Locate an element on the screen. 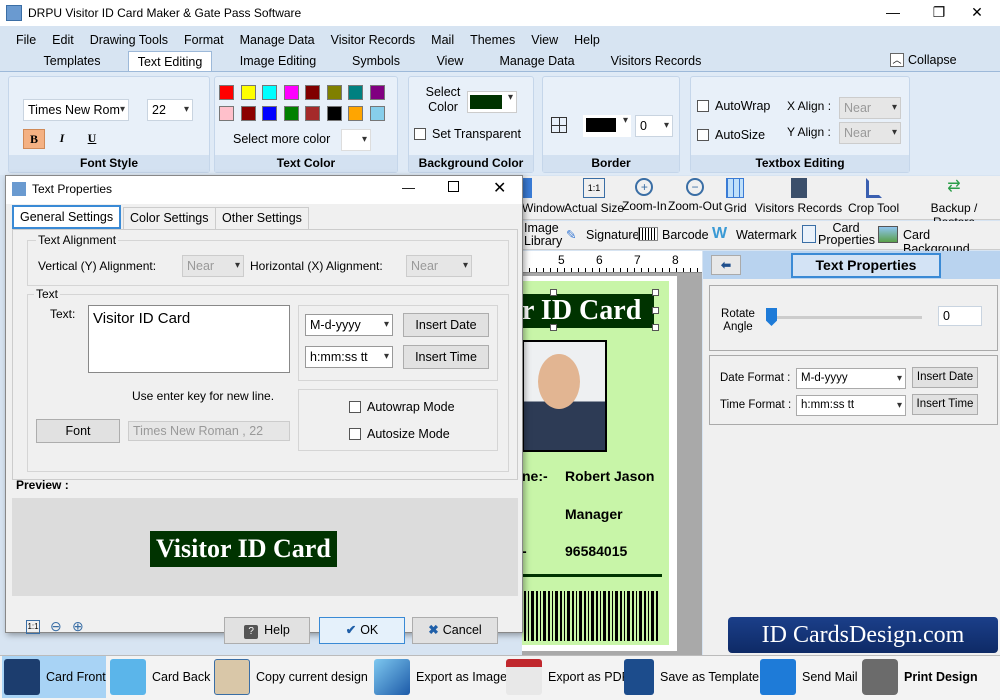 Image resolution: width=1000 pixels, height=700 pixels. fit-window-button: Window is located at coordinates (543, 196).